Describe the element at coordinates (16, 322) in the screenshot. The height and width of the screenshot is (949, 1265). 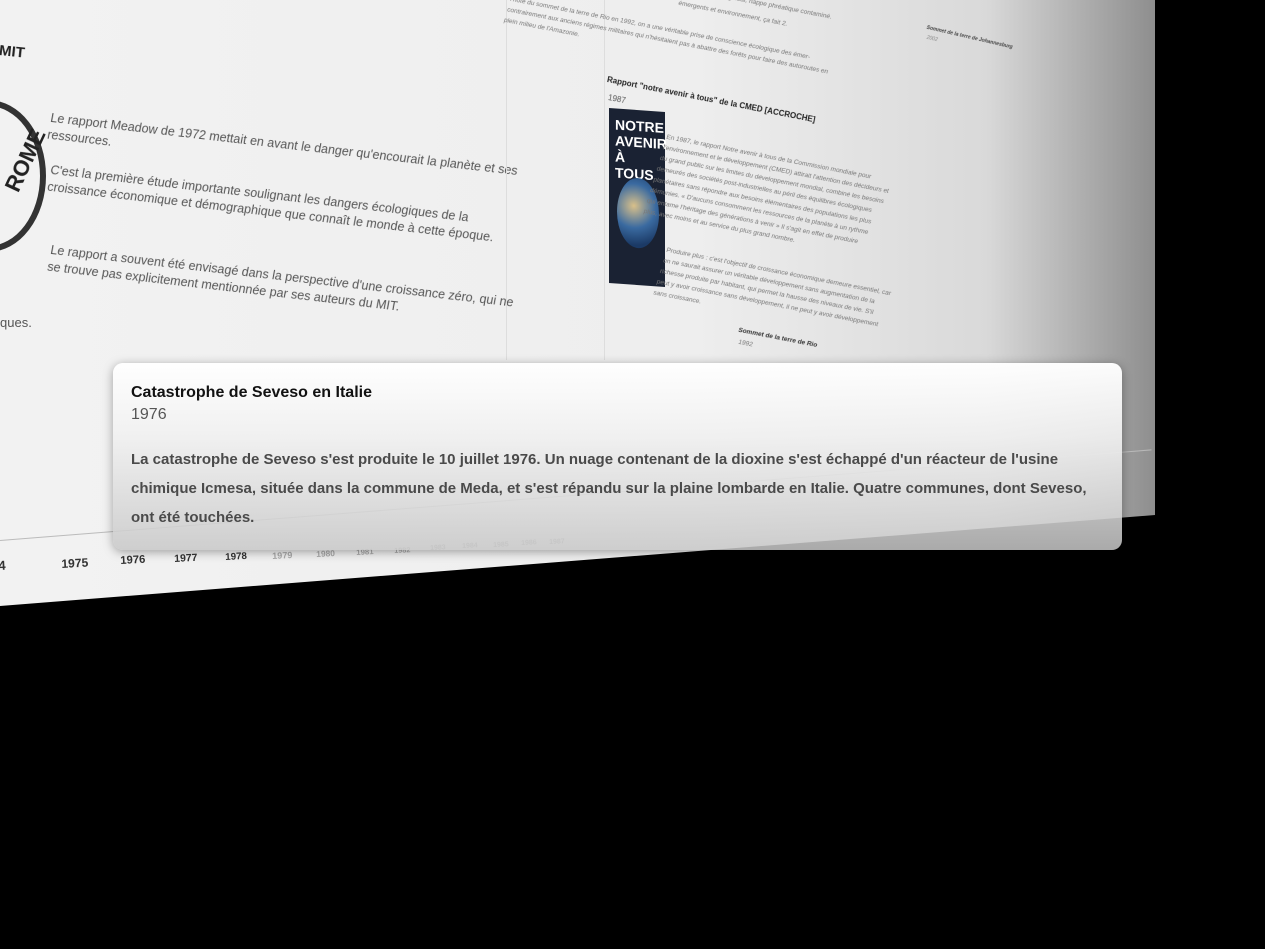
I see `text-fragment: ques.` at that location.